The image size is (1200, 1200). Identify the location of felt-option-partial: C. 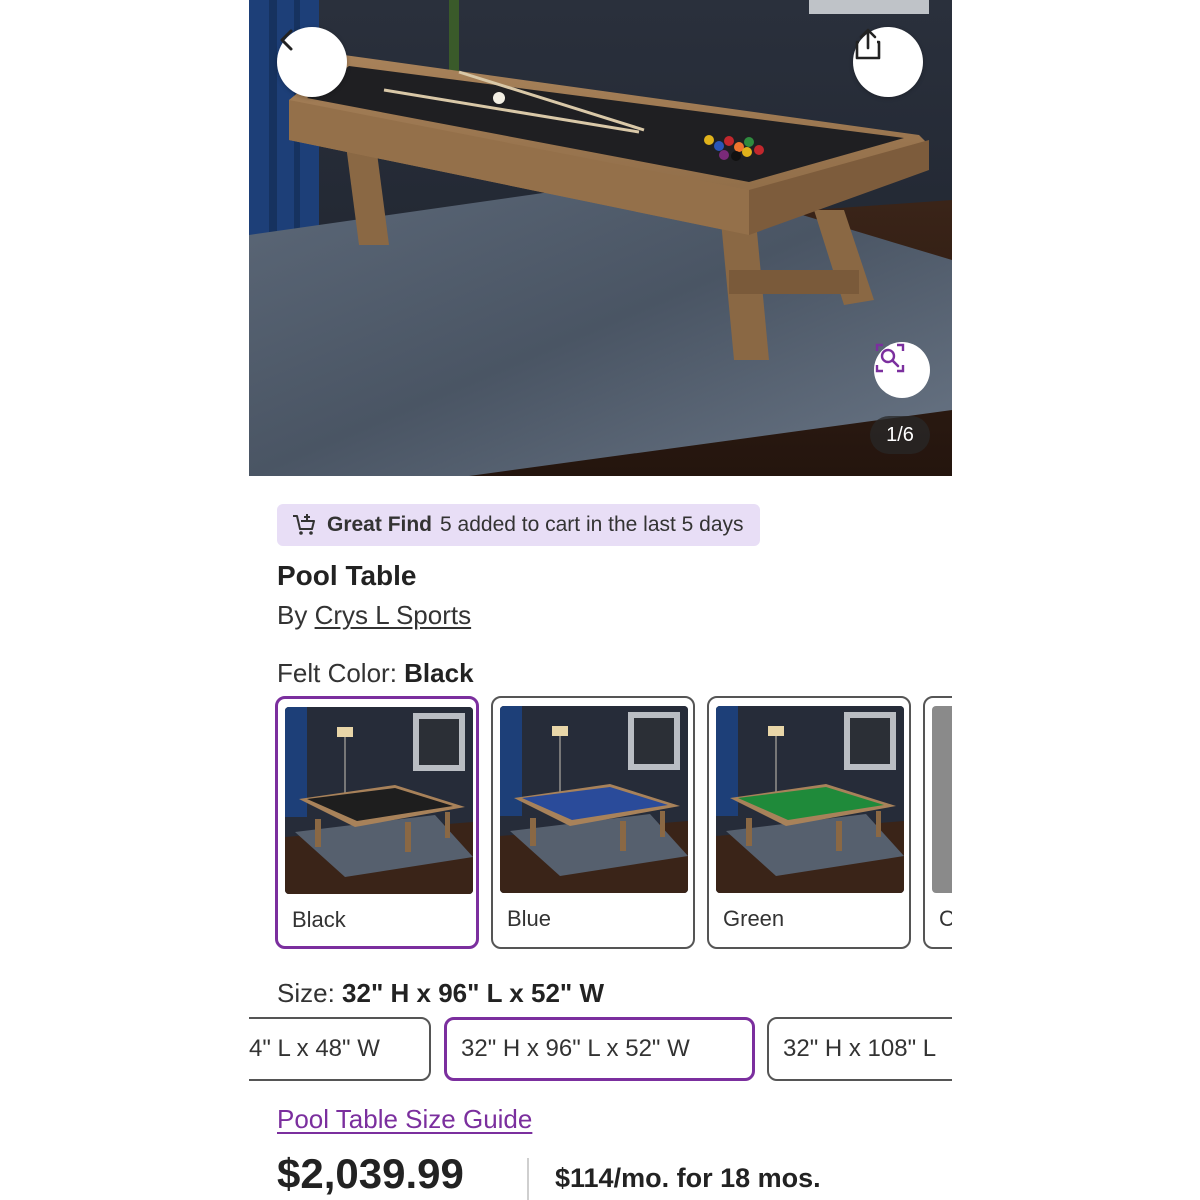
(937, 822).